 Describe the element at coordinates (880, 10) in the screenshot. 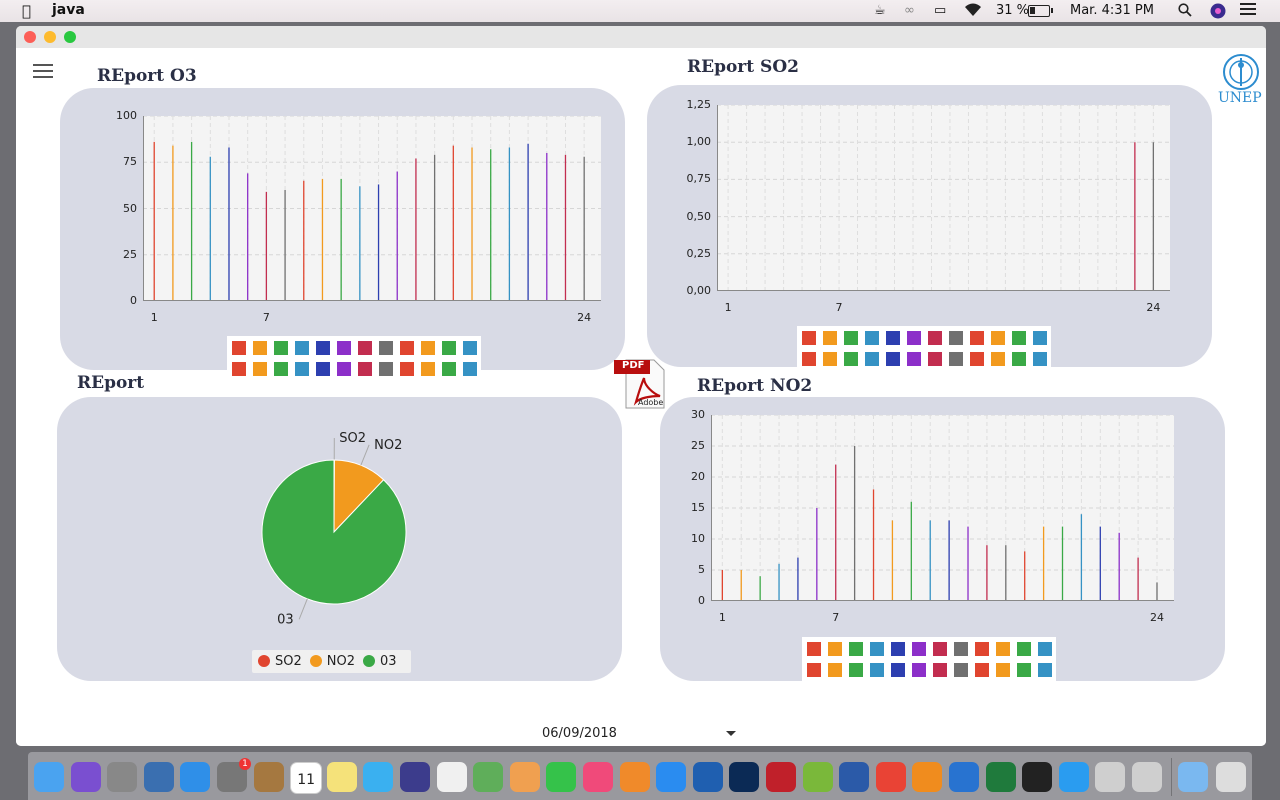

I see `coffee-status-icon: ☕` at that location.